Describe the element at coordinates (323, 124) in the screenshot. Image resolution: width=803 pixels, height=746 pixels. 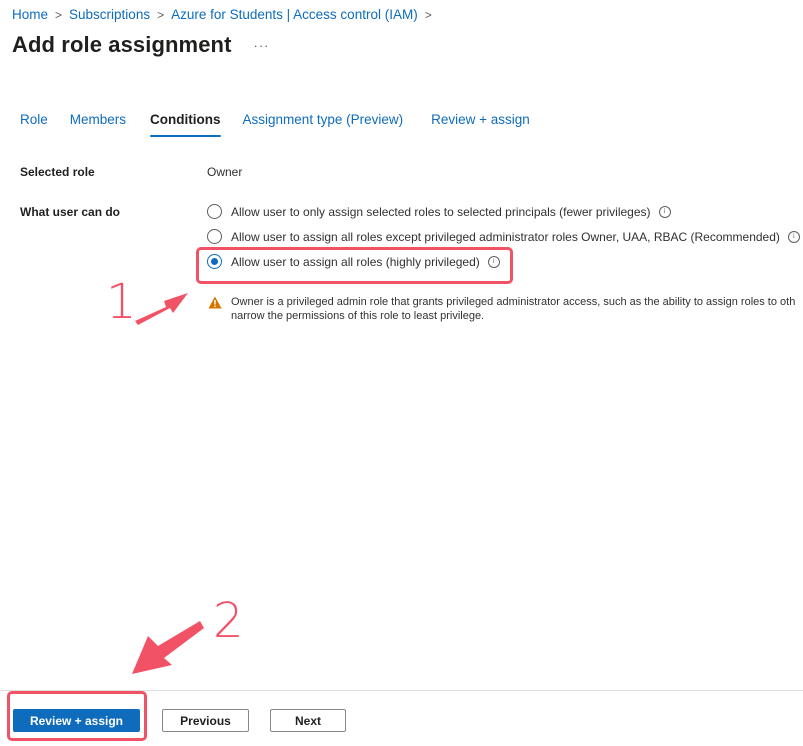
I see `tab-assignment-type: Assignment type (Preview)` at that location.